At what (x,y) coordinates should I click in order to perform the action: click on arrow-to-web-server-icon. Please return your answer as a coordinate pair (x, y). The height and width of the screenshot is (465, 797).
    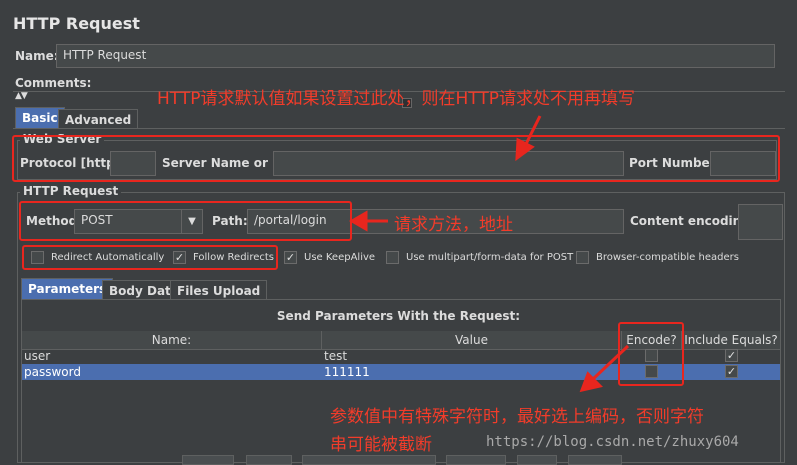
    Looking at the image, I should click on (532, 131).